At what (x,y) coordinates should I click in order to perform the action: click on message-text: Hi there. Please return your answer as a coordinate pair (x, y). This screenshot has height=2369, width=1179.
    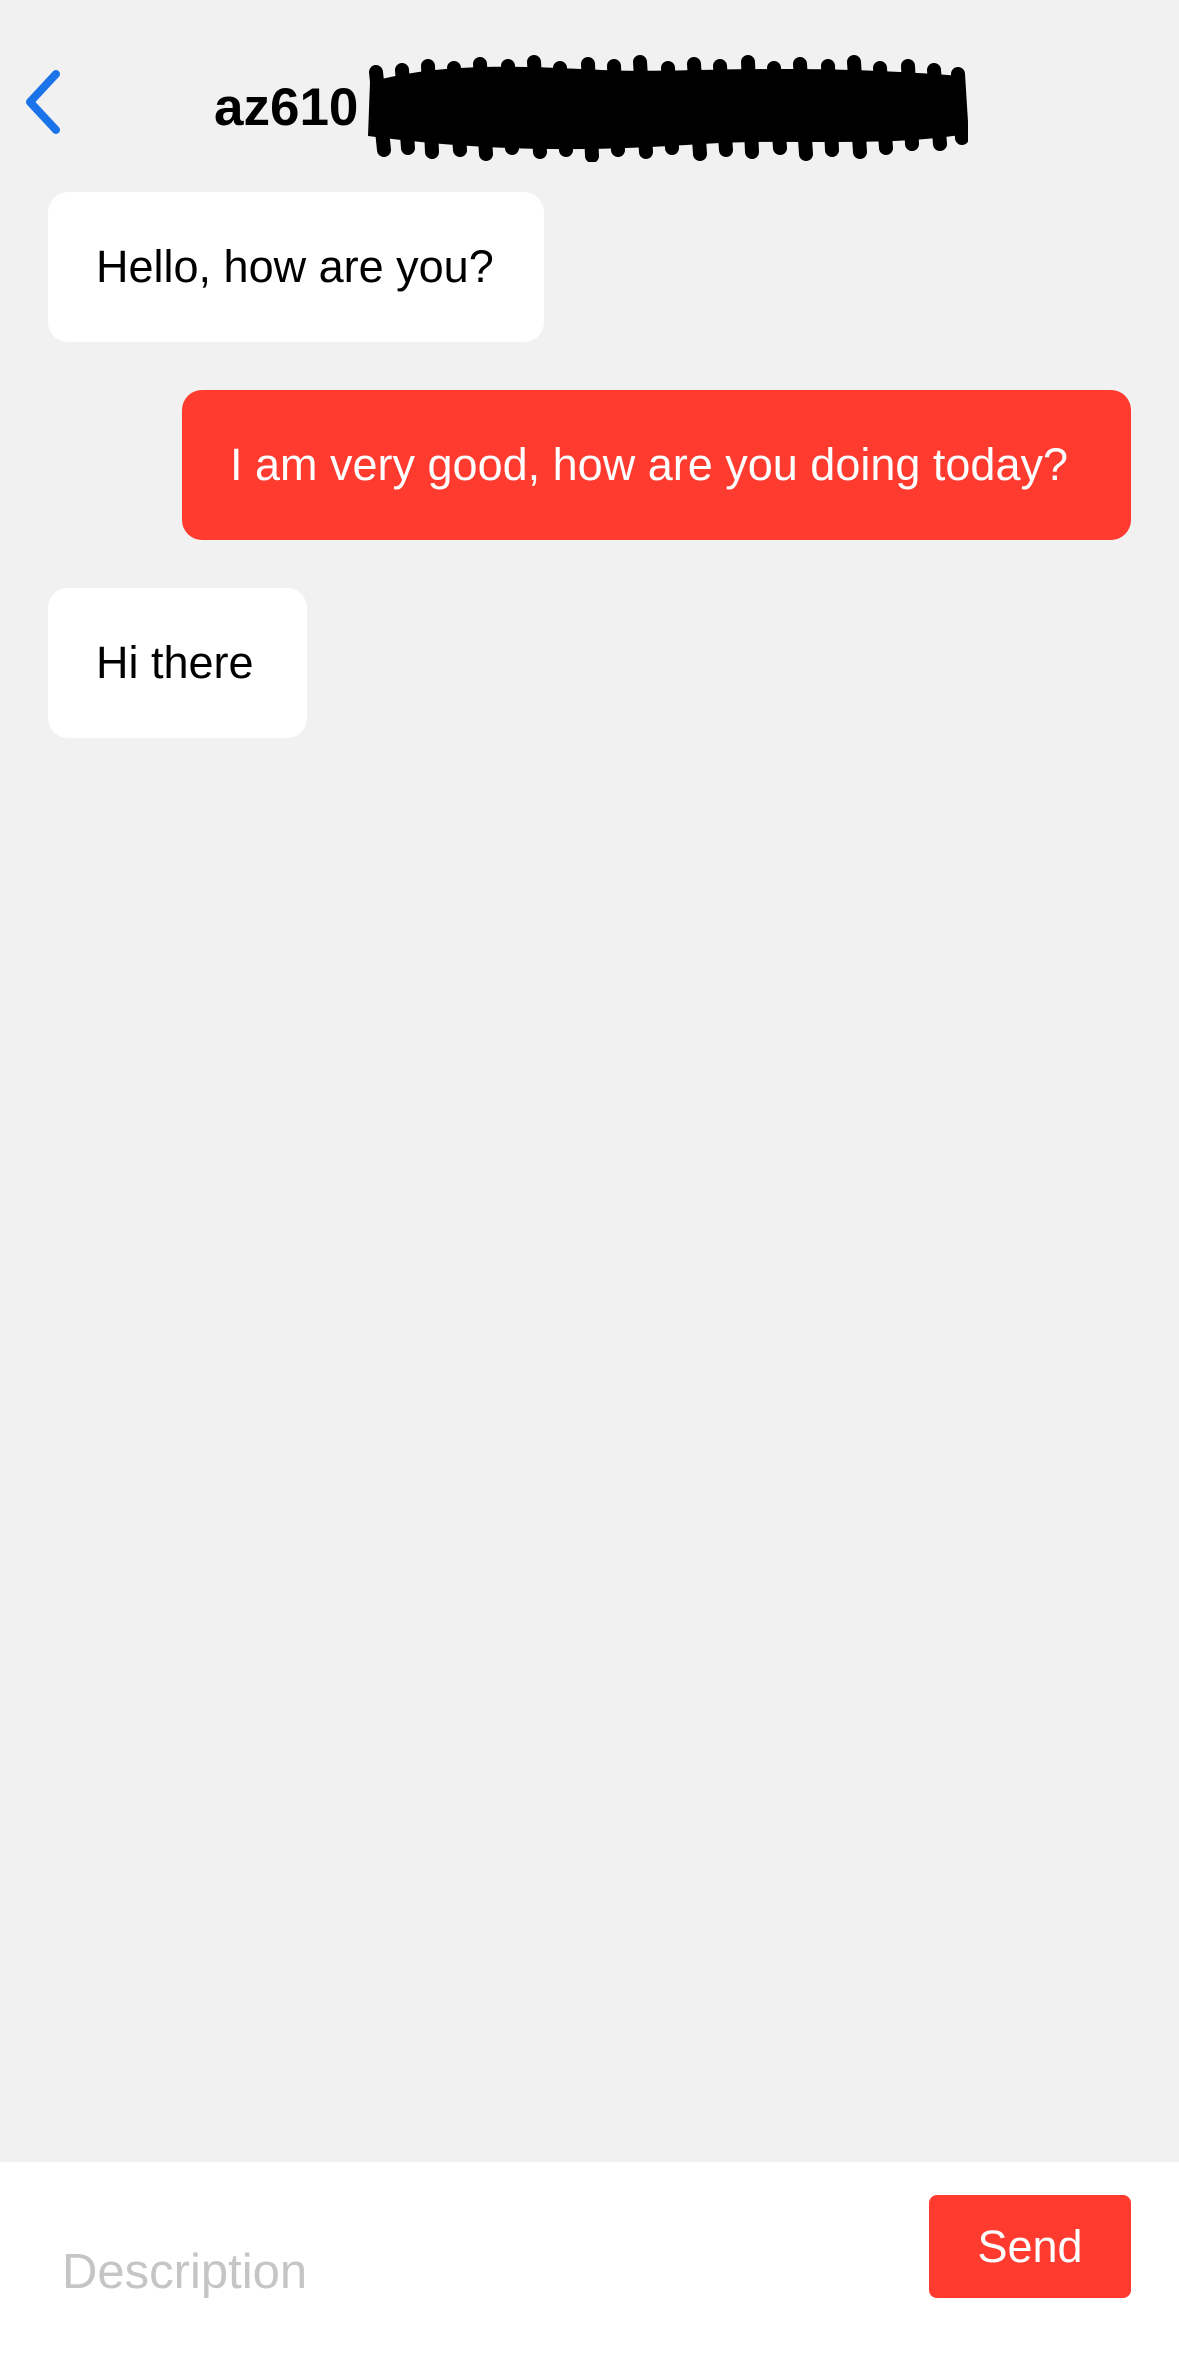
    Looking at the image, I should click on (175, 662).